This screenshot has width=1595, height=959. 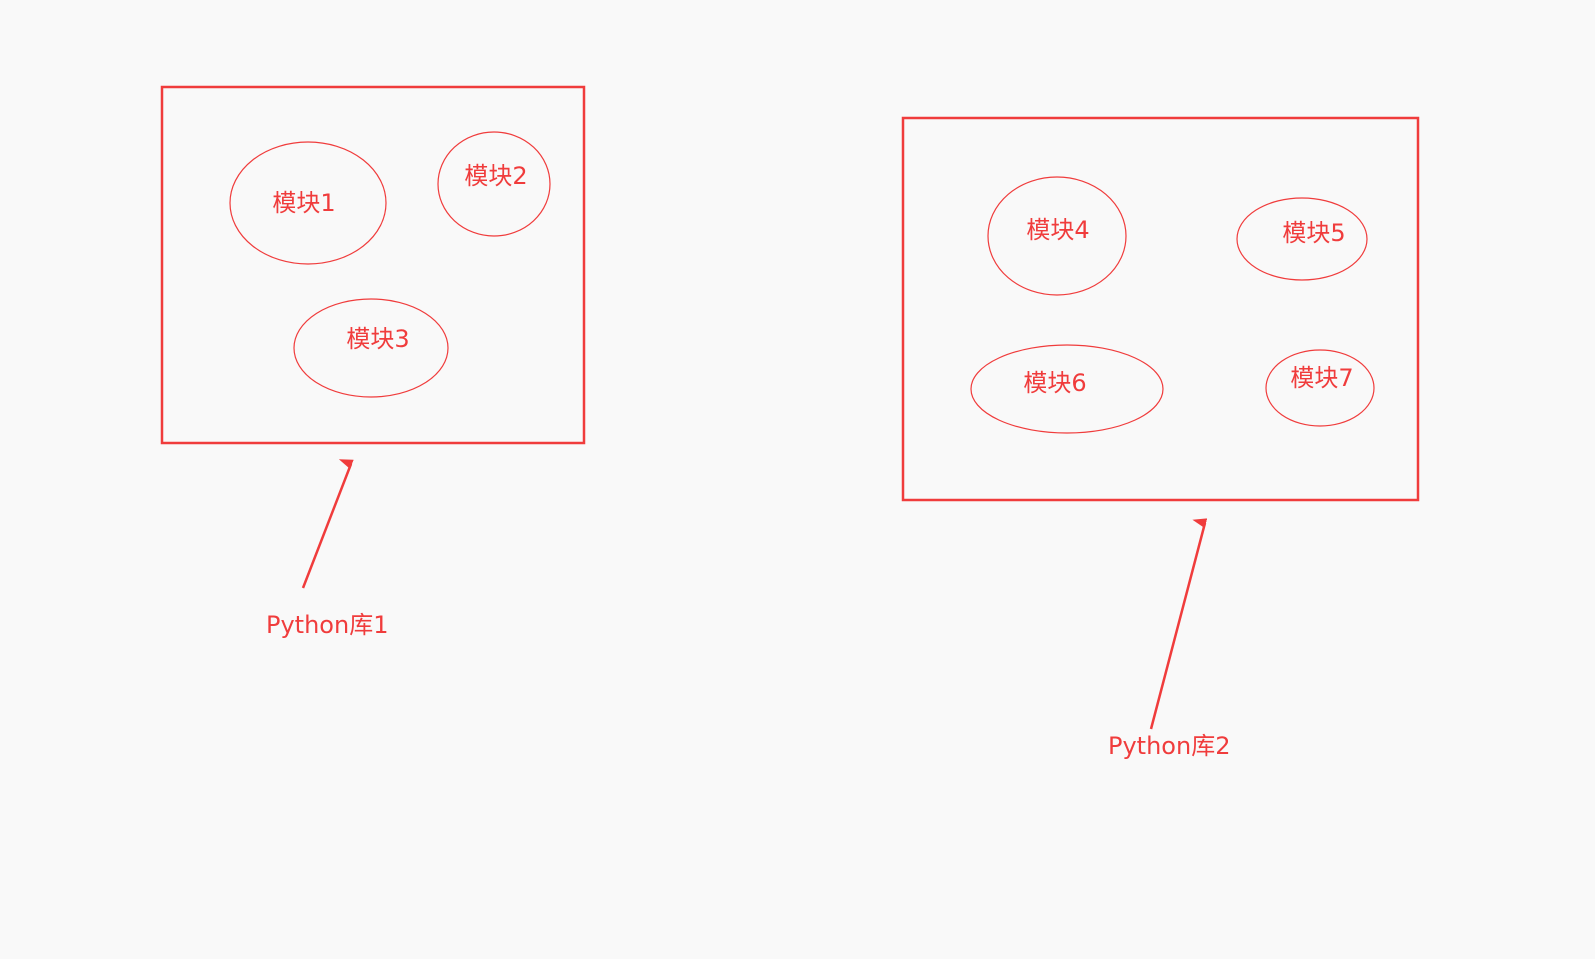 I want to click on library-1-box, so click(x=373, y=265).